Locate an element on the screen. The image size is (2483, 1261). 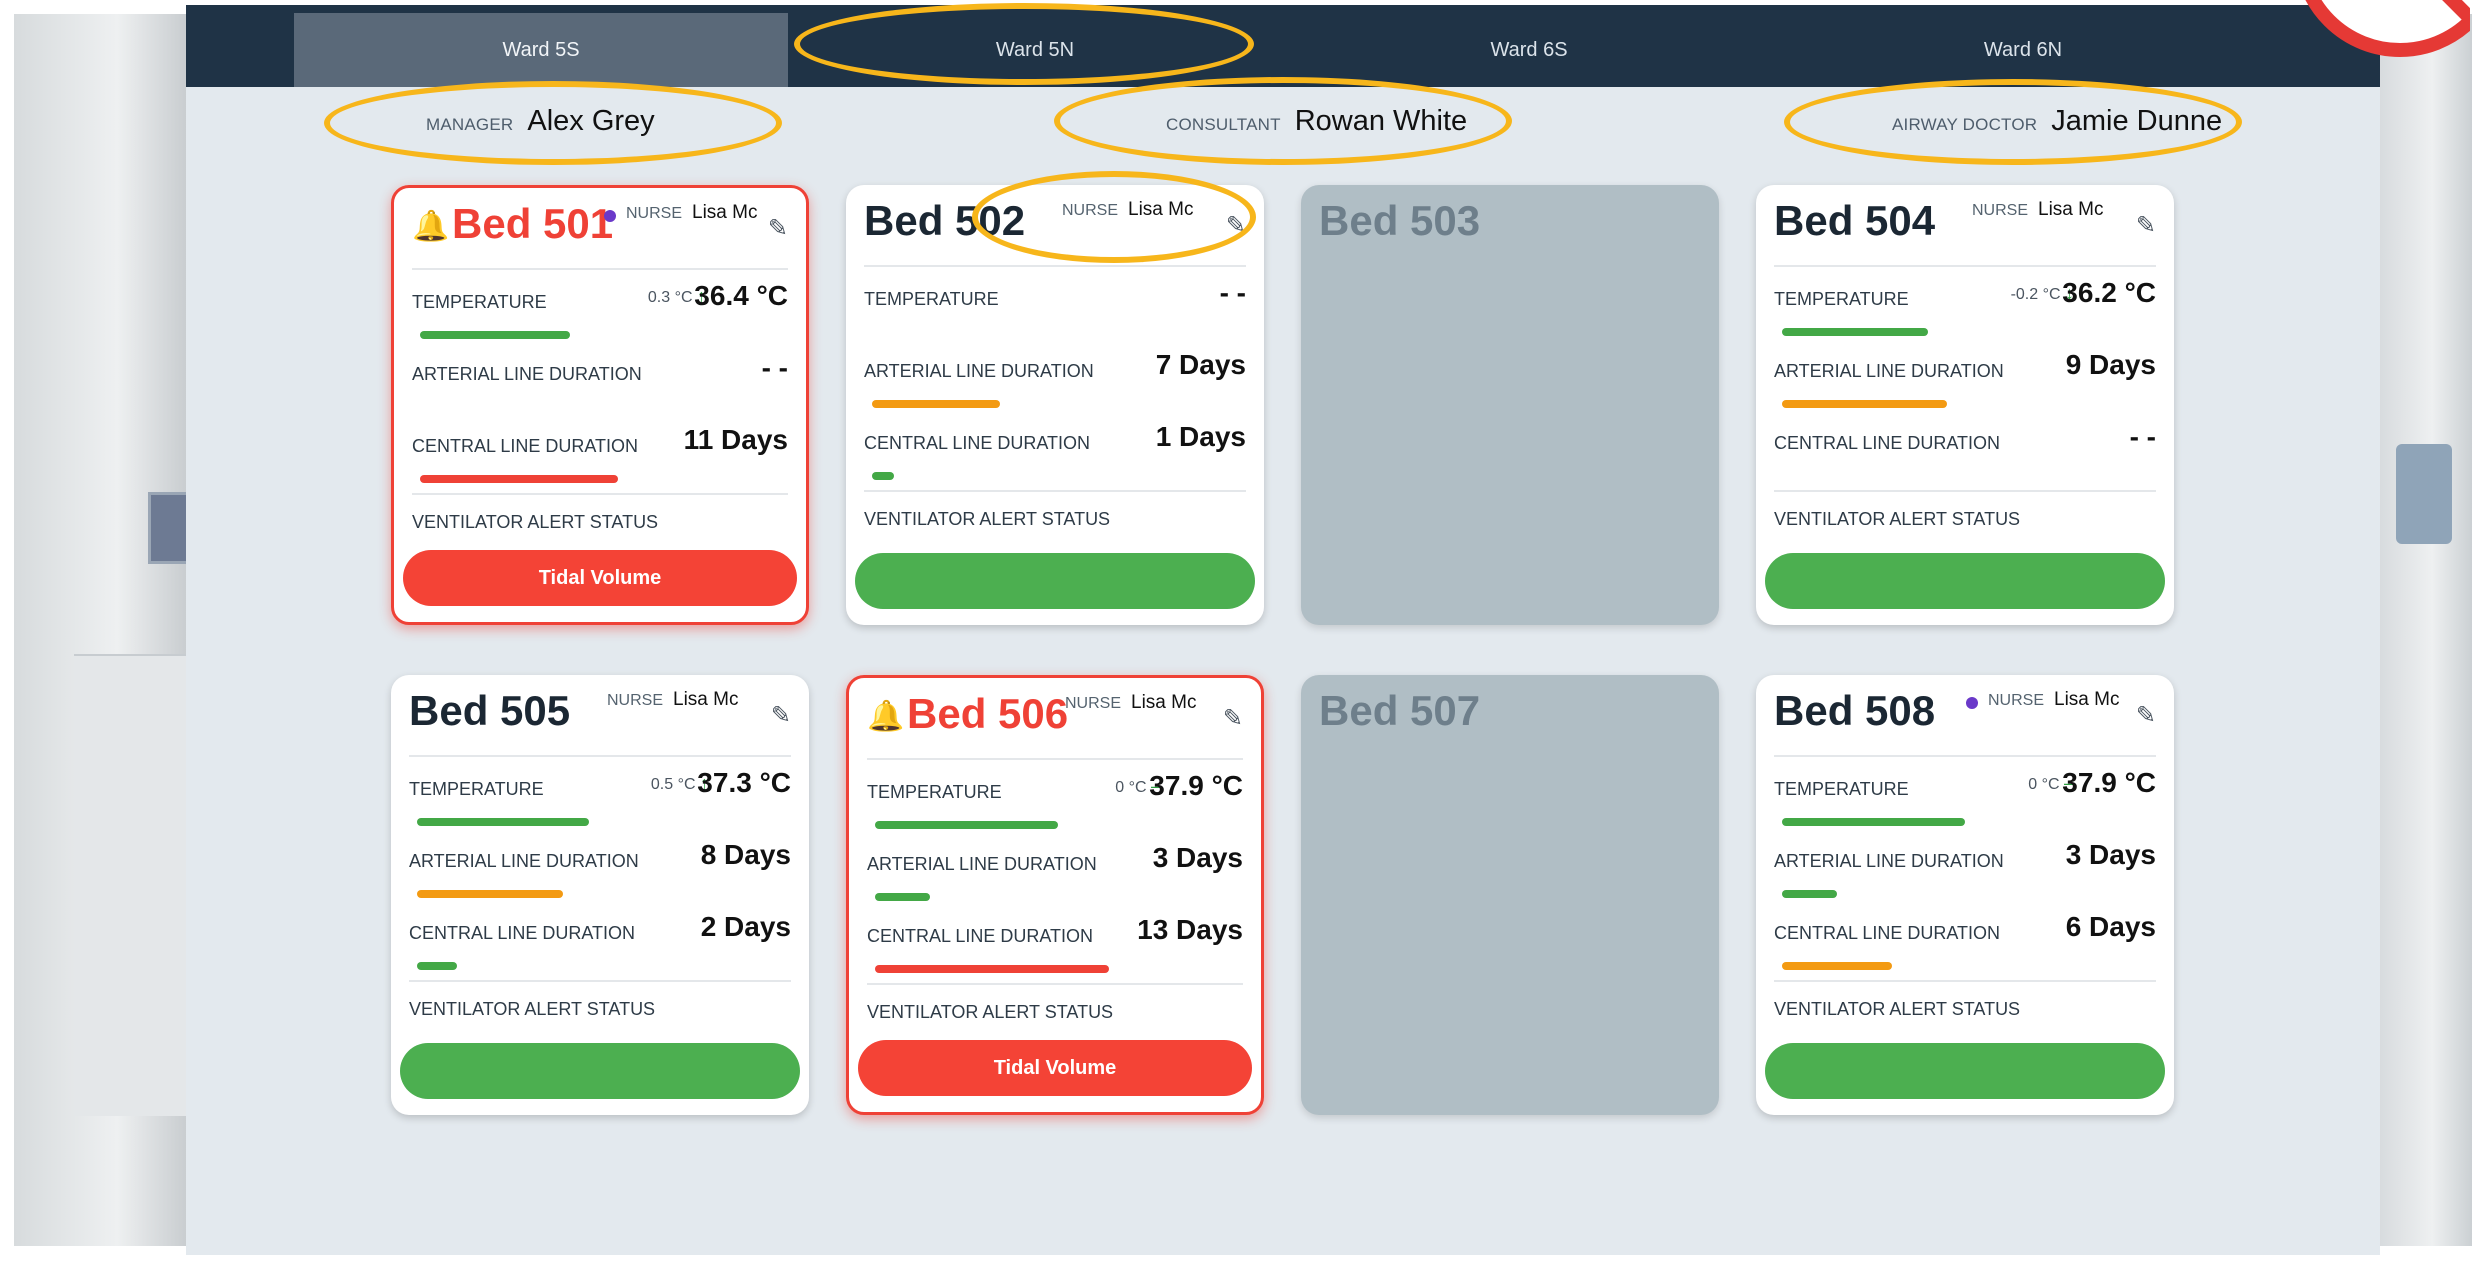
ward-tab-bar: Ward 5S Ward 5N Ward 6S Ward 6N is located at coordinates (1283, 46).